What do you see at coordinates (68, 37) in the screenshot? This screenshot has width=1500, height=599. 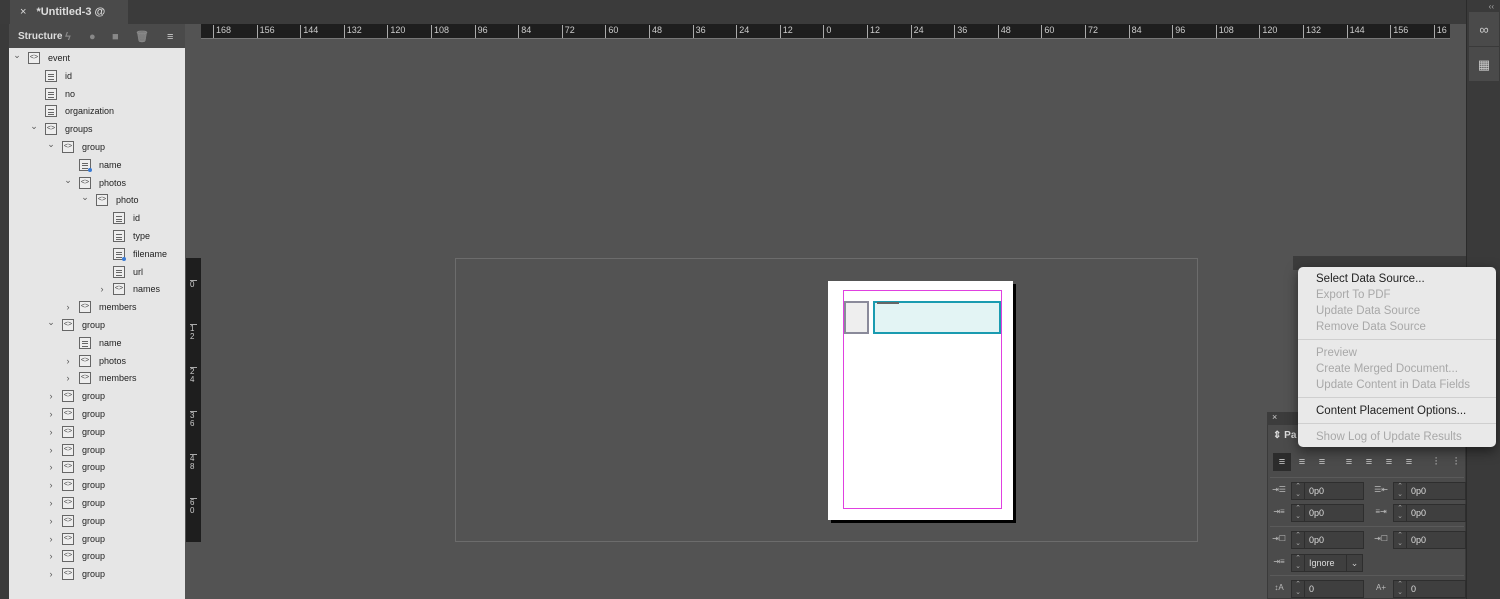 I see `lightning-icon: ϟ` at bounding box center [68, 37].